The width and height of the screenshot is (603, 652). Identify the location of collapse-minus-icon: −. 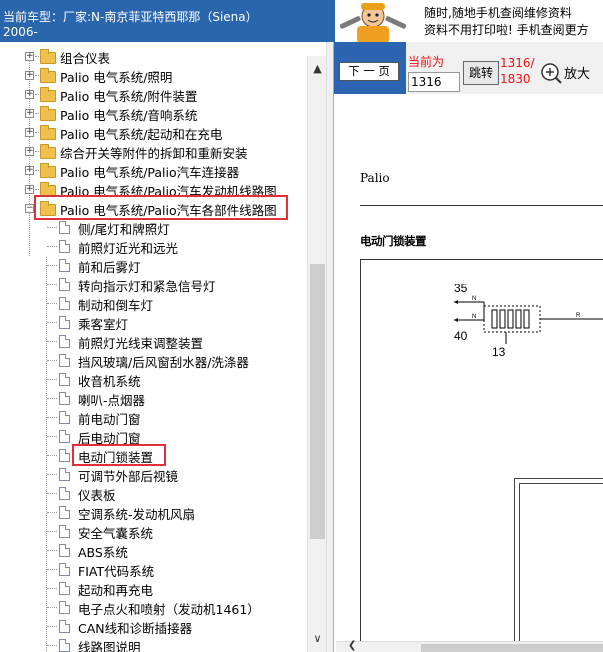
(29, 208).